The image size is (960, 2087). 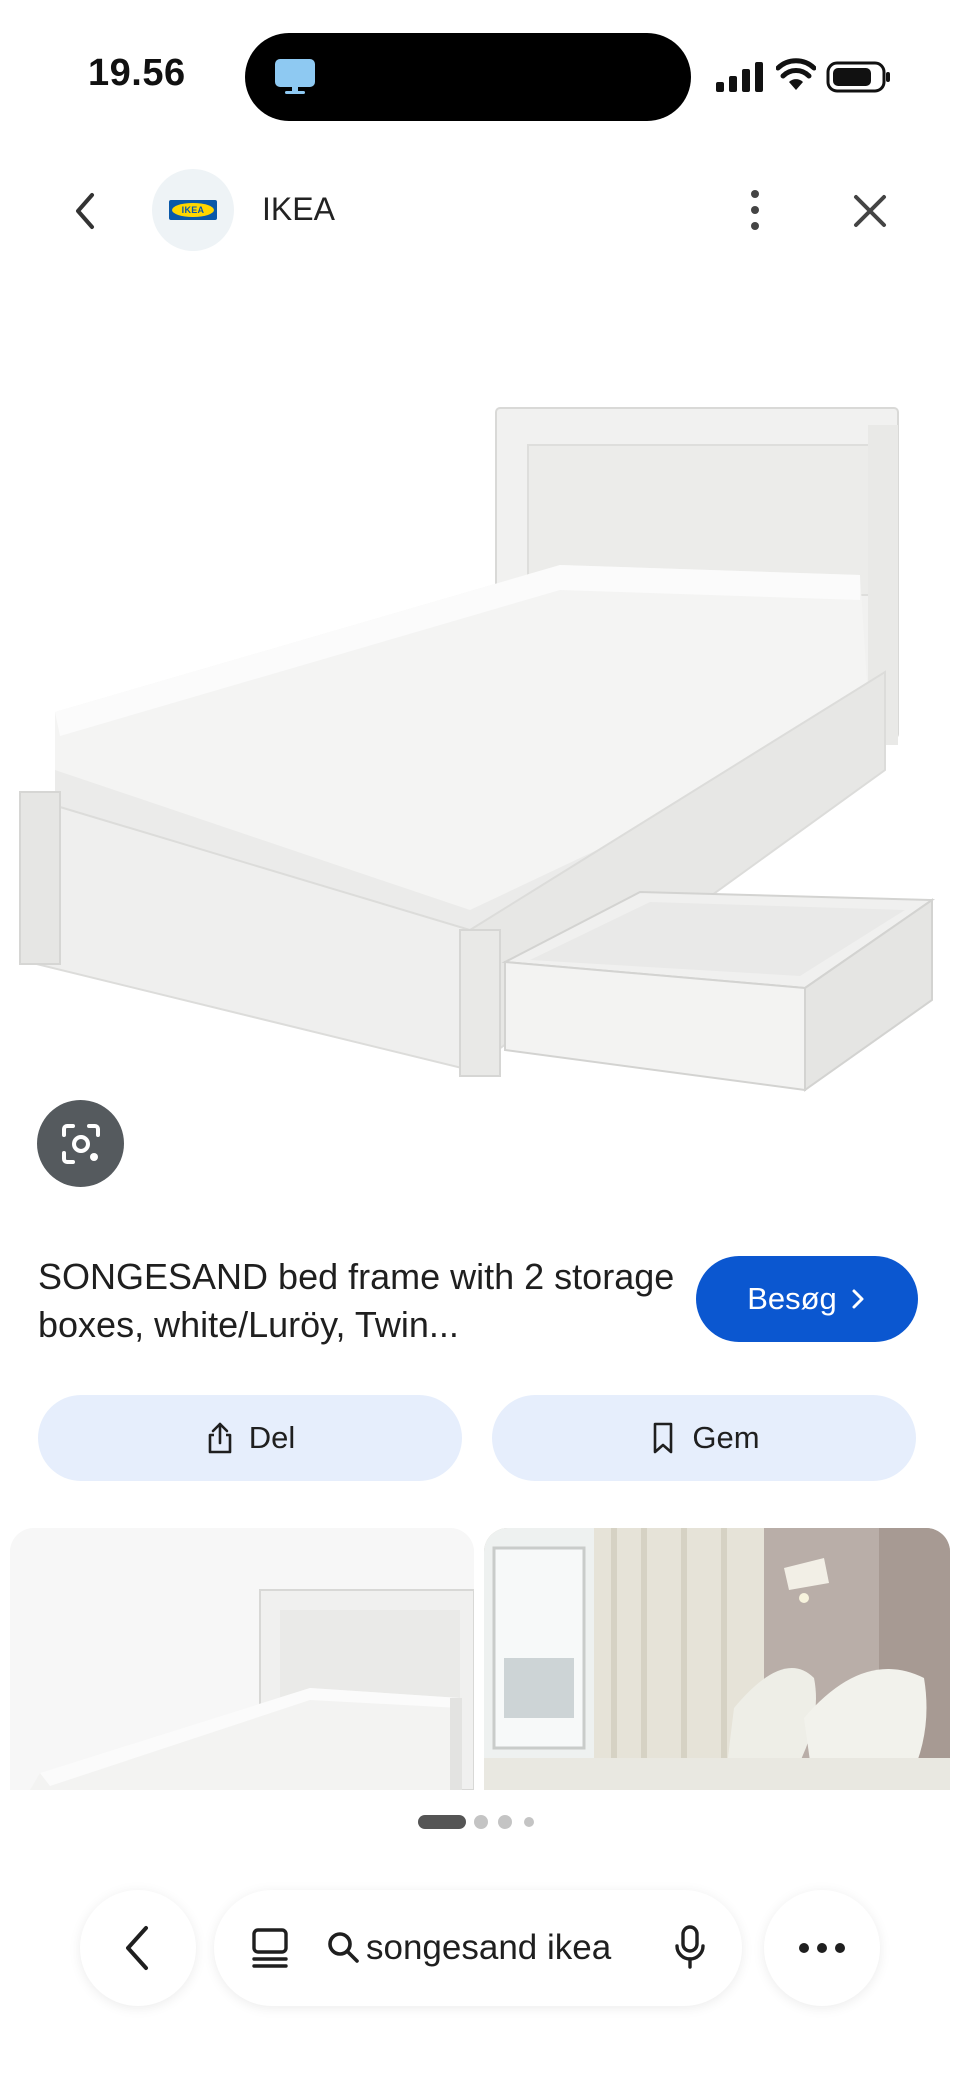 What do you see at coordinates (272, 1437) in the screenshot?
I see `share-label: Del` at bounding box center [272, 1437].